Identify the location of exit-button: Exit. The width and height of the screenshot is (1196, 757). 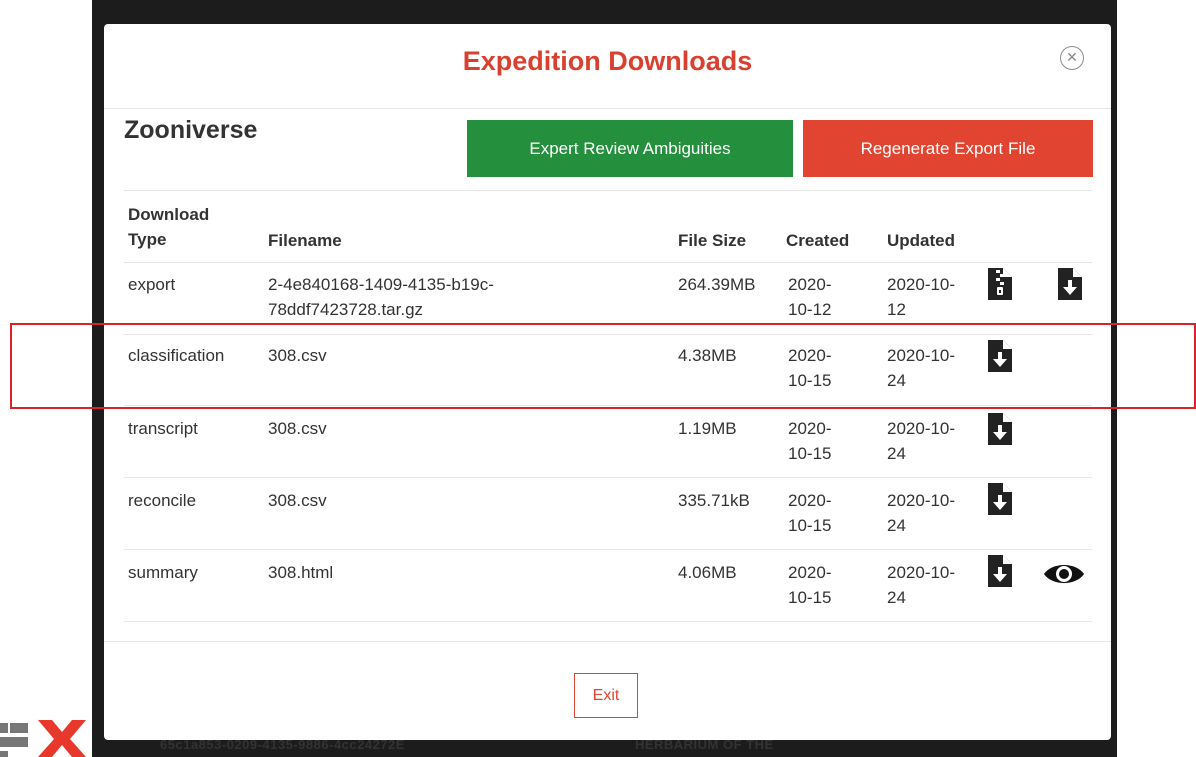
(606, 695).